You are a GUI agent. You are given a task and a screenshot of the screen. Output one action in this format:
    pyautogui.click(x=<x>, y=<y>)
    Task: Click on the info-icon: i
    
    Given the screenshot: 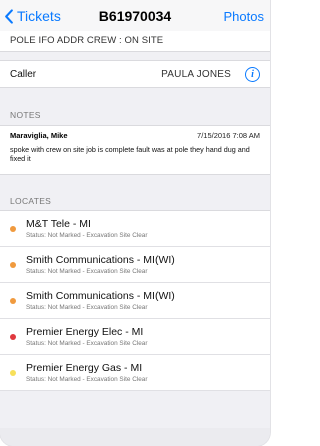 What is the action you would take?
    pyautogui.click(x=252, y=74)
    